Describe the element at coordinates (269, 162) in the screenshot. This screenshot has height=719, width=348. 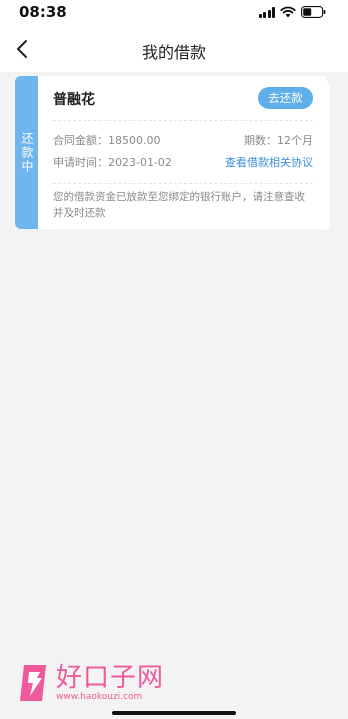
I see `agreement-link: 查看借款相关协议` at that location.